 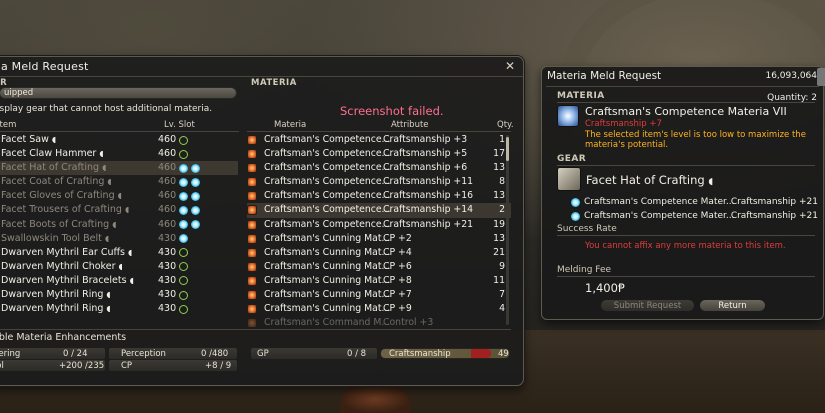 What do you see at coordinates (499, 154) in the screenshot?
I see `materia-qty: 17` at bounding box center [499, 154].